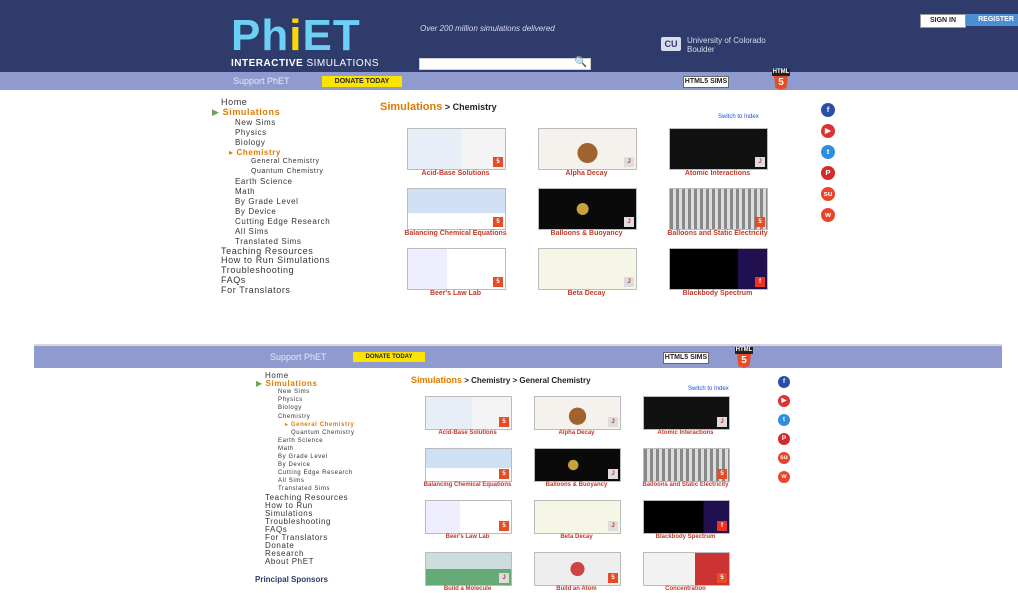 This screenshot has width=1018, height=593. Describe the element at coordinates (943, 21) in the screenshot. I see `sign-in-button: SIGN IN` at that location.